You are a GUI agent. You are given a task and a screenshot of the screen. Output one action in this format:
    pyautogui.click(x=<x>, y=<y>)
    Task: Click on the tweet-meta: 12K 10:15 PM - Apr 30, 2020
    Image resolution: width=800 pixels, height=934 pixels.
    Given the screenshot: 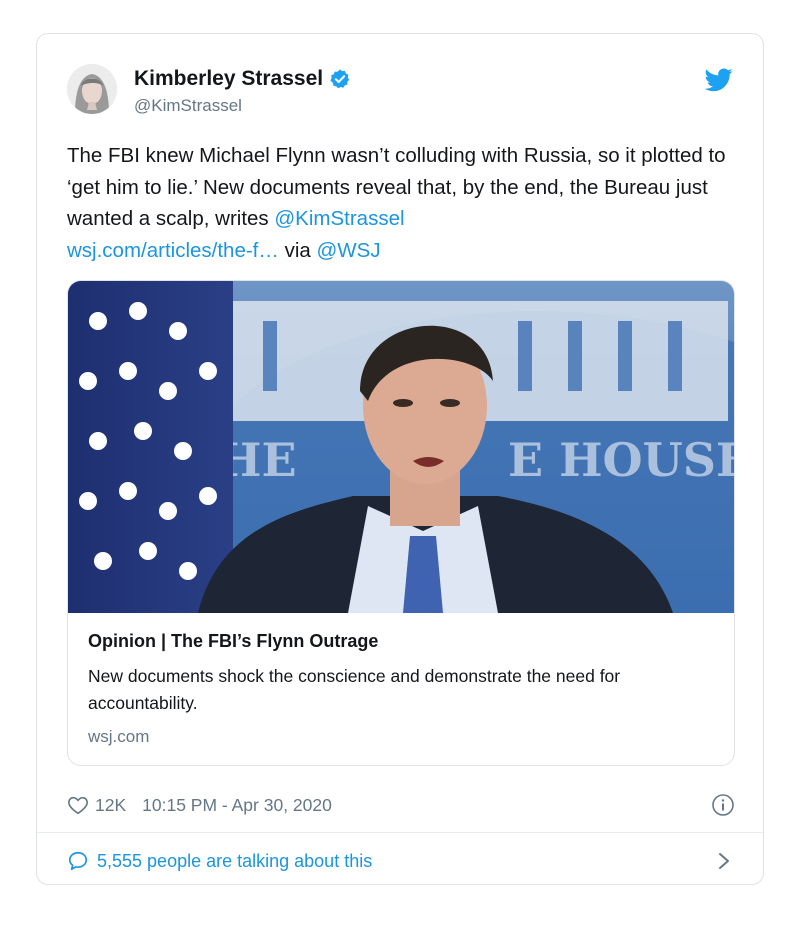 What is the action you would take?
    pyautogui.click(x=401, y=805)
    